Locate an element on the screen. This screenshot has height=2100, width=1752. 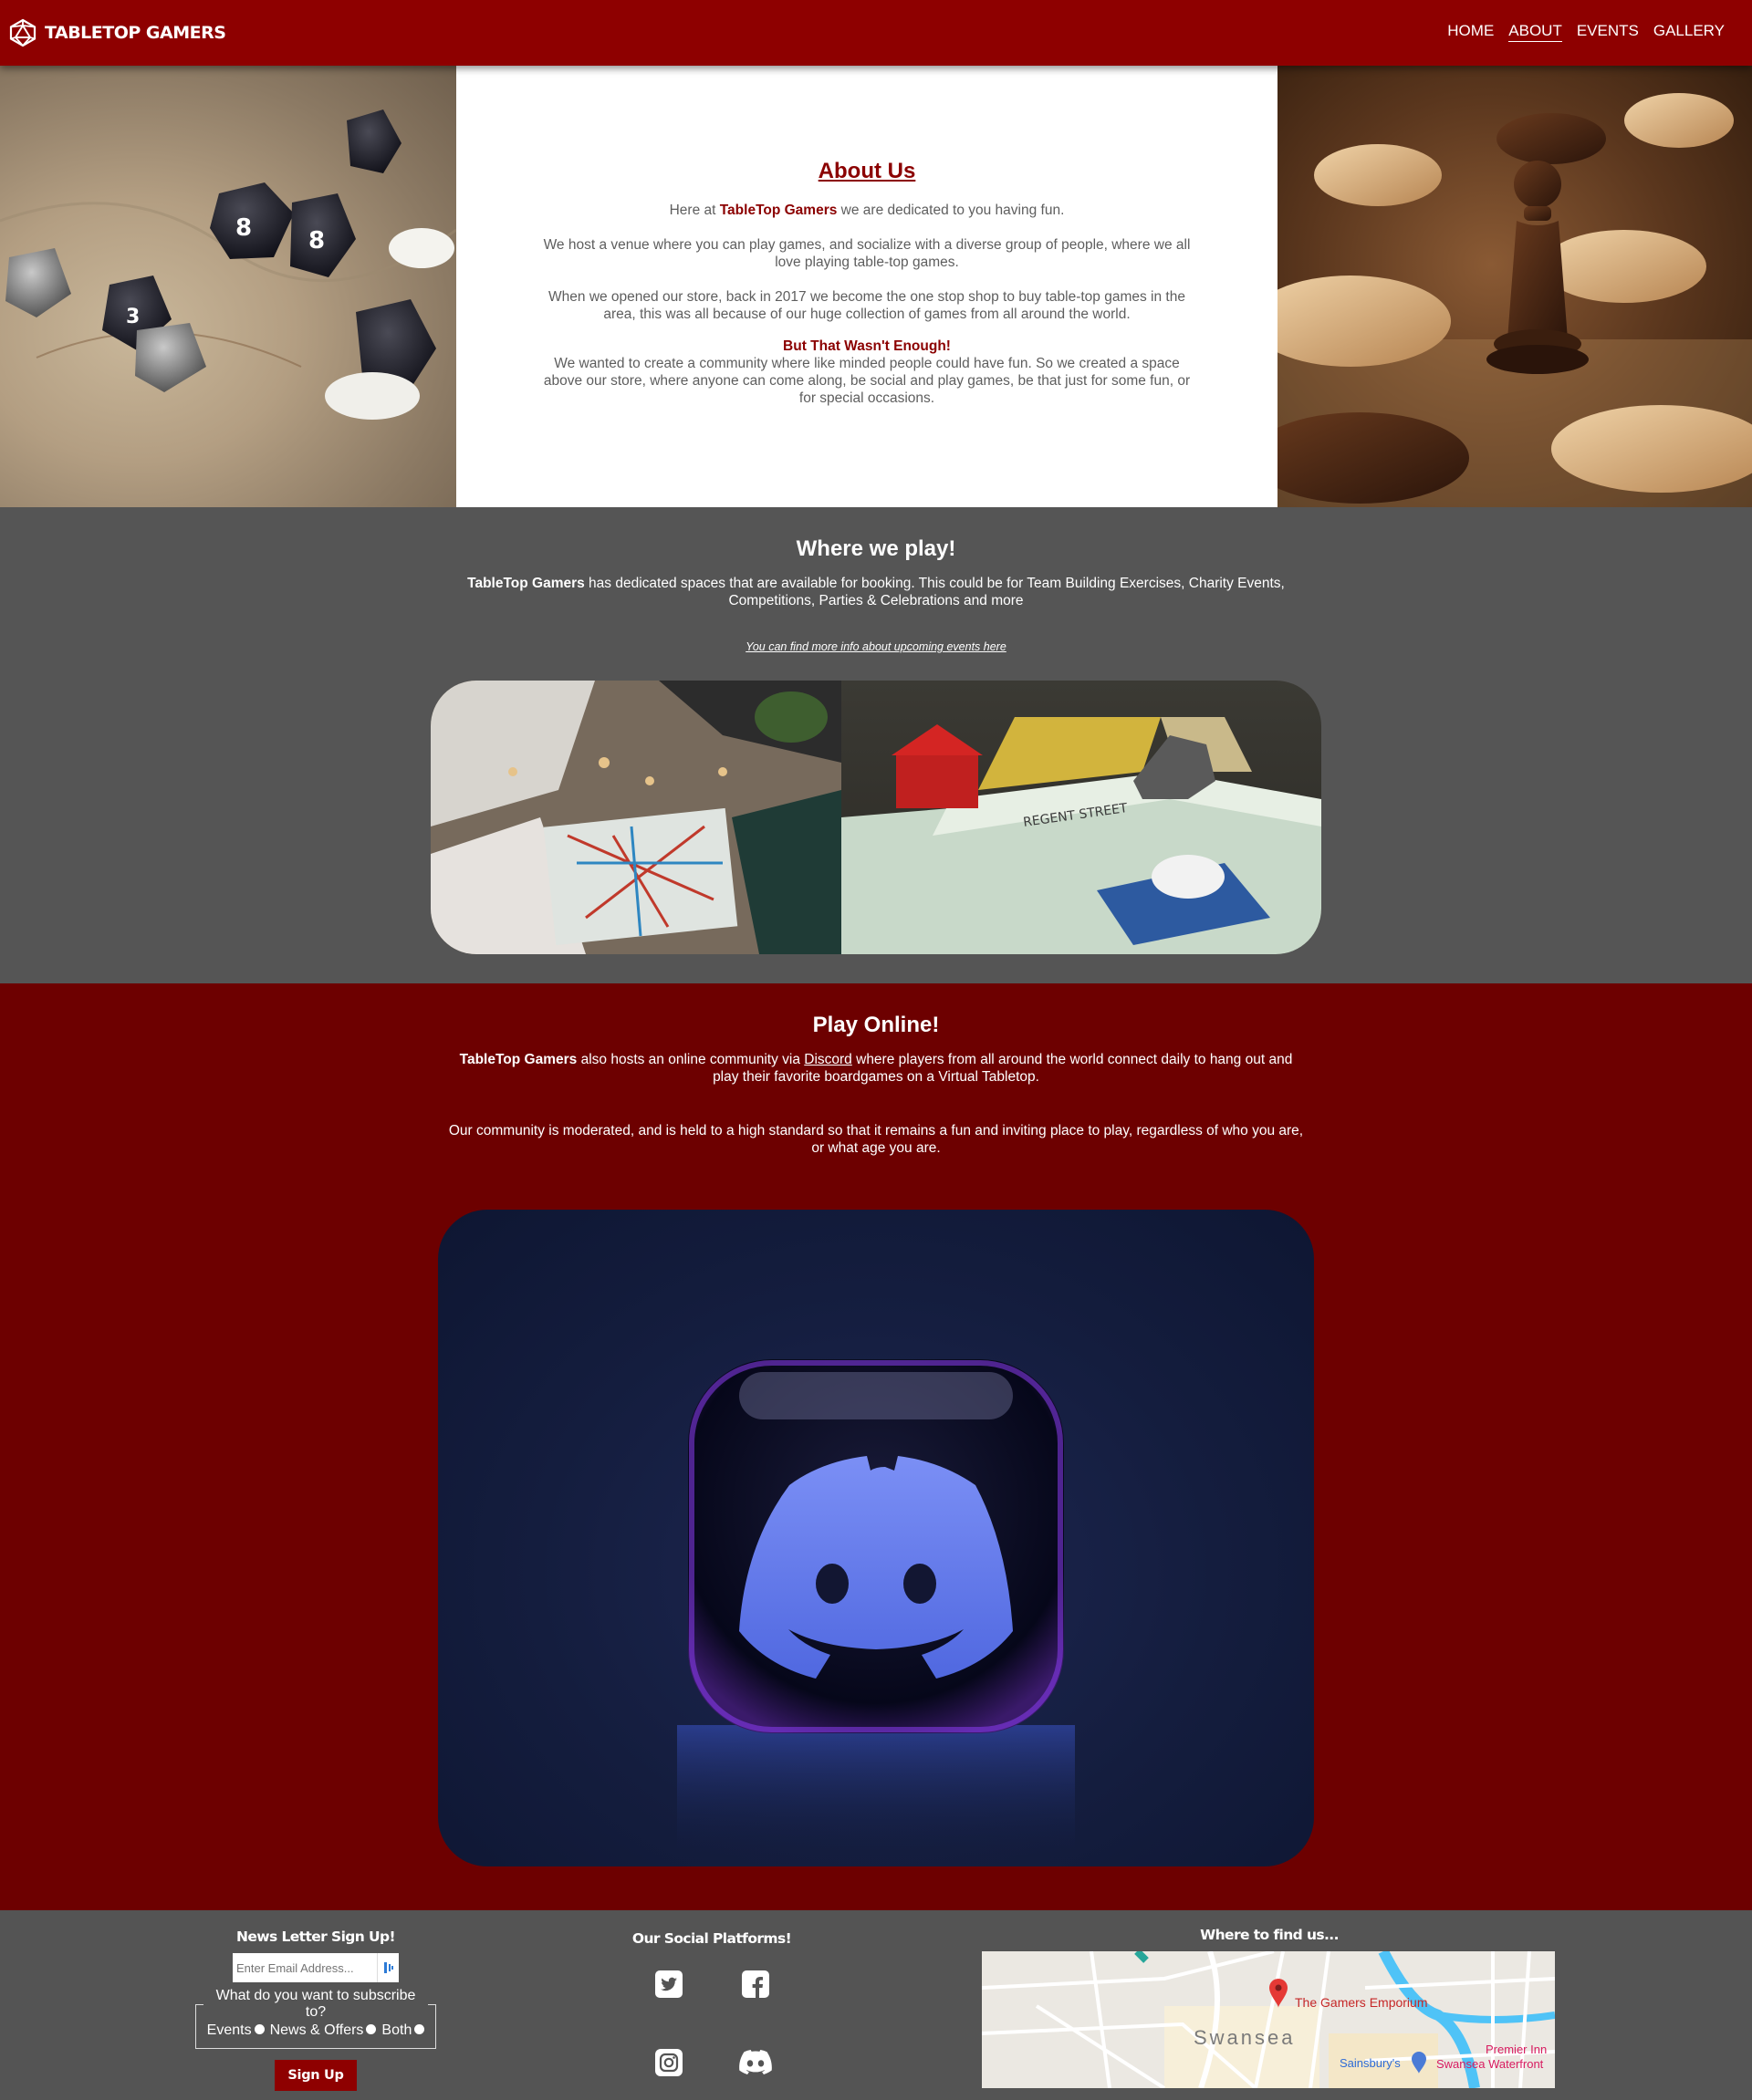
play-online-text-pre: also hosts an online community via is located at coordinates (691, 1059).